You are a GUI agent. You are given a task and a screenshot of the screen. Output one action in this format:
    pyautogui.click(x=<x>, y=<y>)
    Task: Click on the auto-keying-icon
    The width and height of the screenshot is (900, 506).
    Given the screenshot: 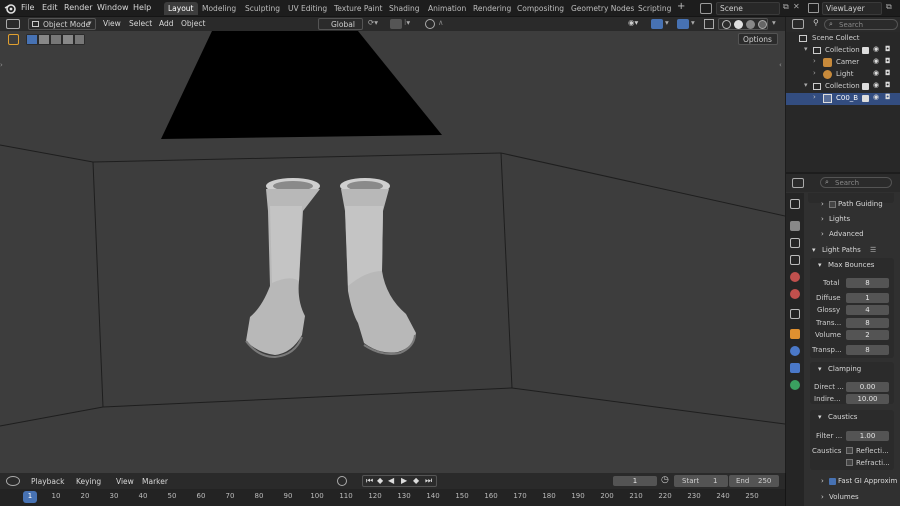 What is the action you would take?
    pyautogui.click(x=342, y=481)
    